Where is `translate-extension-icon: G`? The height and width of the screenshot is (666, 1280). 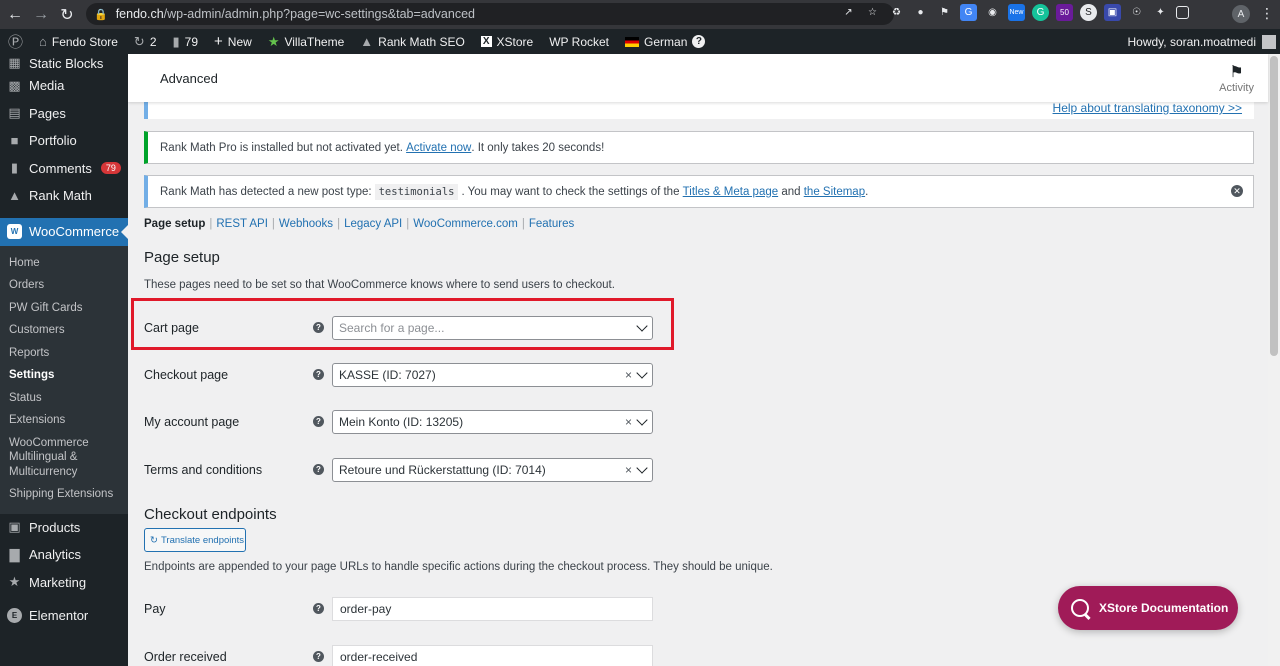
translate-extension-icon: G is located at coordinates (968, 12).